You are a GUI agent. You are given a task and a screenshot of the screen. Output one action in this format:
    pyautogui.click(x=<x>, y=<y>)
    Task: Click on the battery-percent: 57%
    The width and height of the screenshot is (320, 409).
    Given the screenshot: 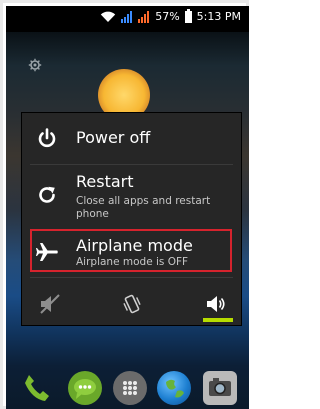 What is the action you would take?
    pyautogui.click(x=167, y=16)
    